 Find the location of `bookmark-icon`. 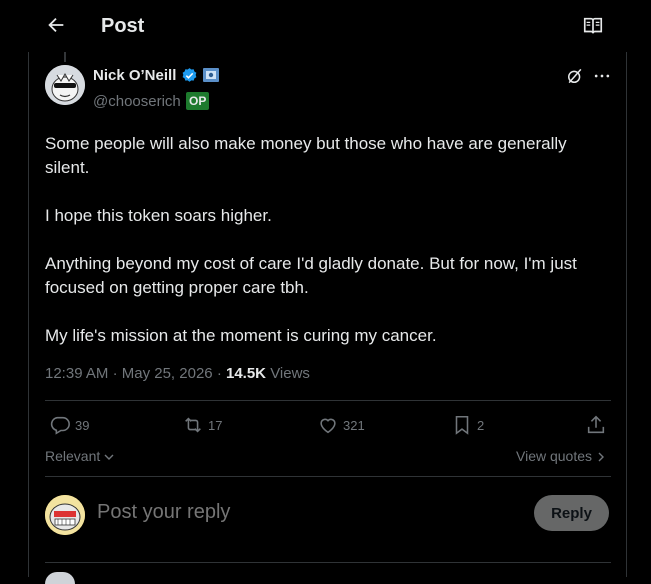

bookmark-icon is located at coordinates (462, 425).